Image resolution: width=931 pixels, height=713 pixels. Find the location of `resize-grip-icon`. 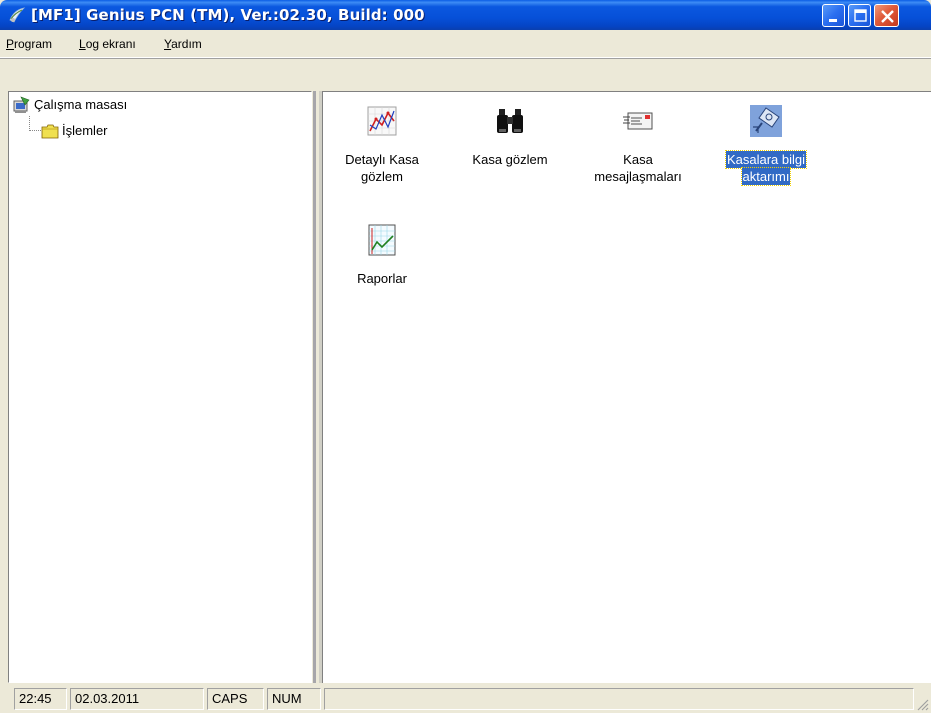

resize-grip-icon is located at coordinates (922, 704).